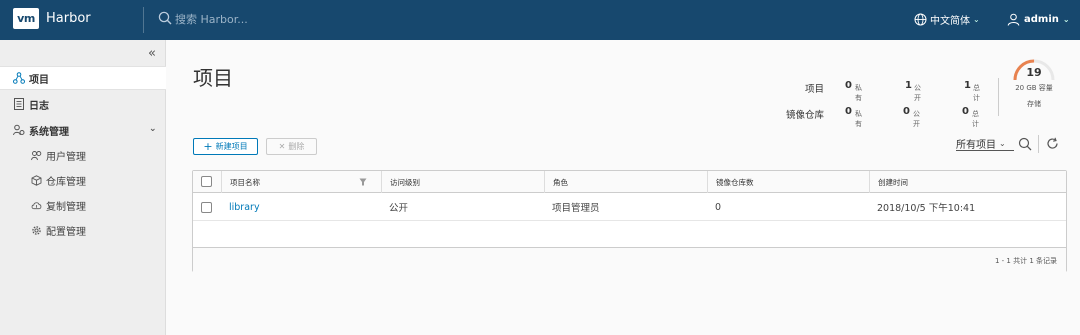  Describe the element at coordinates (363, 182) in the screenshot. I see `filter-icon` at that location.